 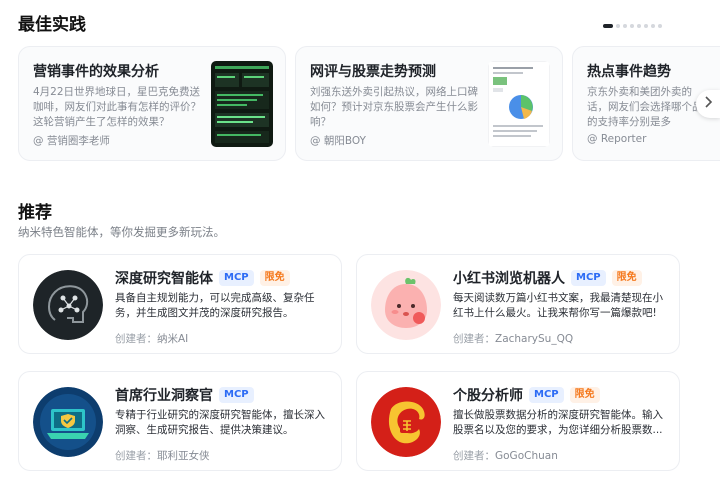 What do you see at coordinates (173, 339) in the screenshot?
I see `creator-name: 纳米AI` at bounding box center [173, 339].